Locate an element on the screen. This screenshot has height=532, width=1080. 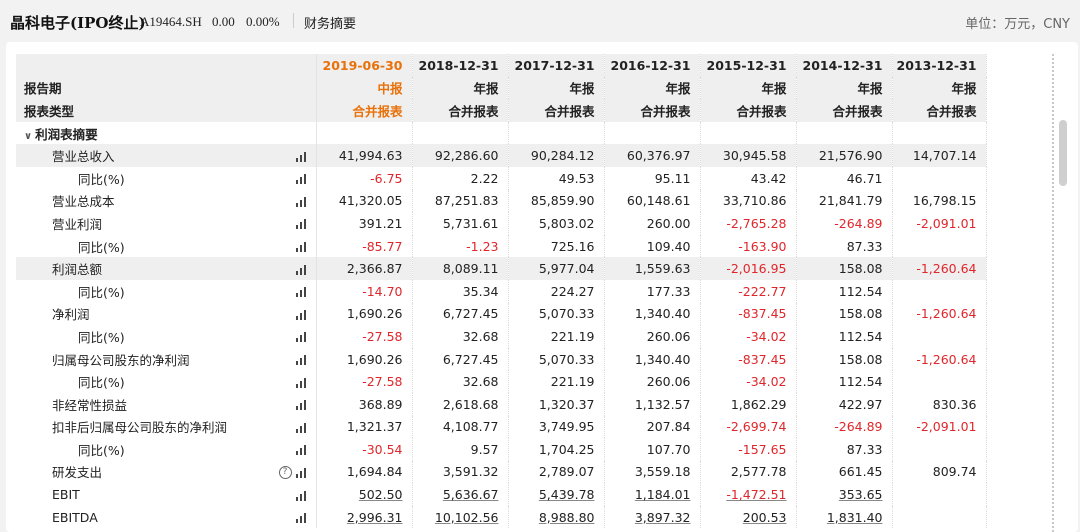
row-label: 扣非后归属母公司股东的净利润 is located at coordinates (140, 428).